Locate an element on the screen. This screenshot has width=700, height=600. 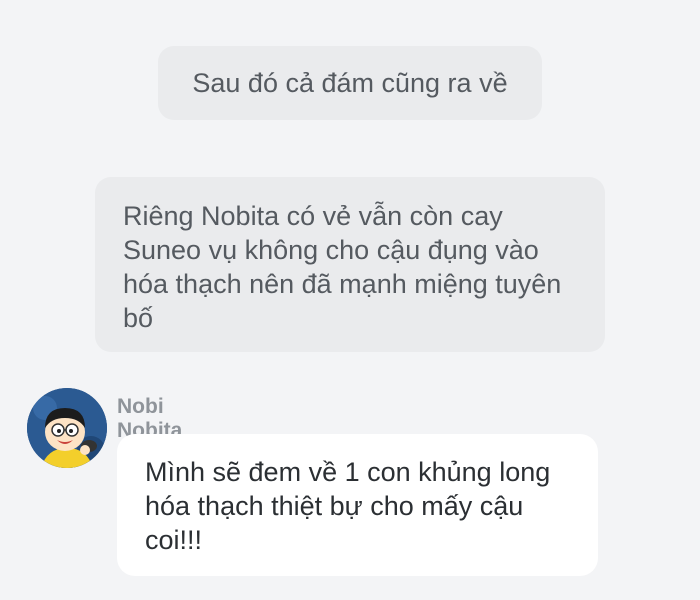
nobita-avatar-icon is located at coordinates (67, 428).